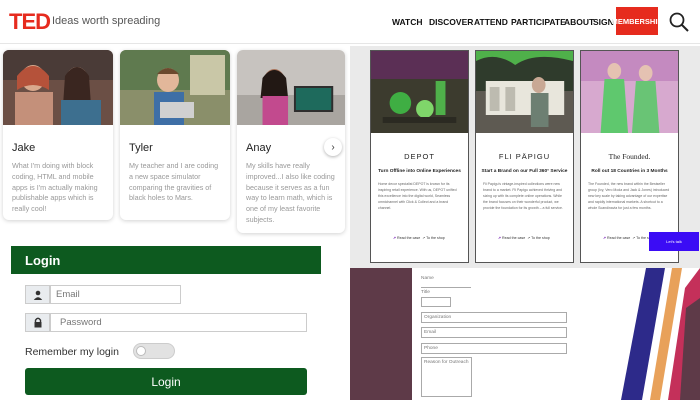 The width and height of the screenshot is (700, 400). Describe the element at coordinates (524, 171) in the screenshot. I see `case-subtitle: Start a Brand on our Full 360° Service` at that location.